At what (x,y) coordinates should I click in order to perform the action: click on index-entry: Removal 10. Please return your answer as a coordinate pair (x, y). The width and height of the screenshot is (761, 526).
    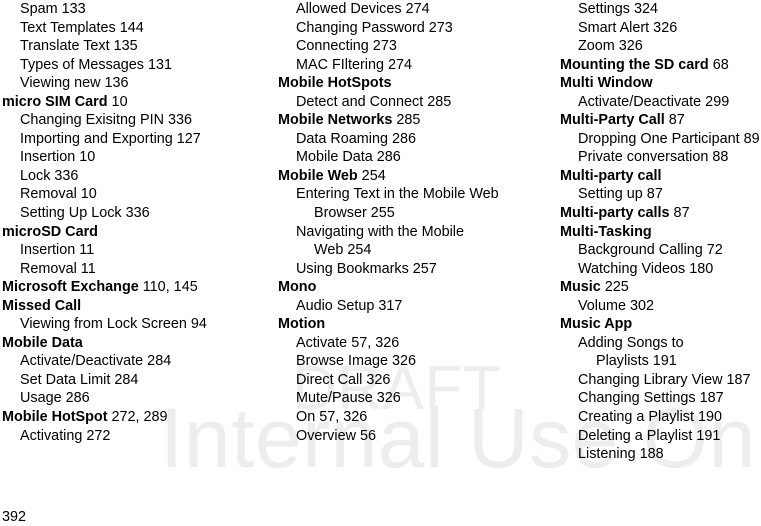
    Looking at the image, I should click on (138, 194).